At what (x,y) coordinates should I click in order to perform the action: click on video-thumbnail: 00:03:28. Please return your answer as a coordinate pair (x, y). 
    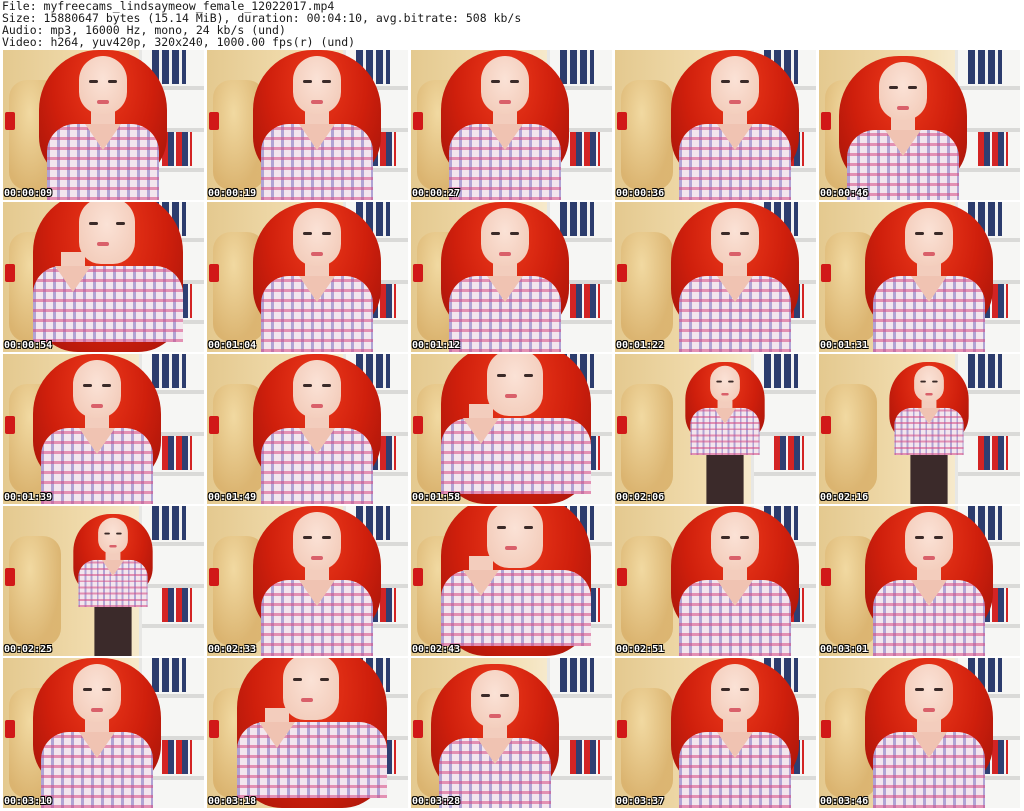
    Looking at the image, I should click on (511, 733).